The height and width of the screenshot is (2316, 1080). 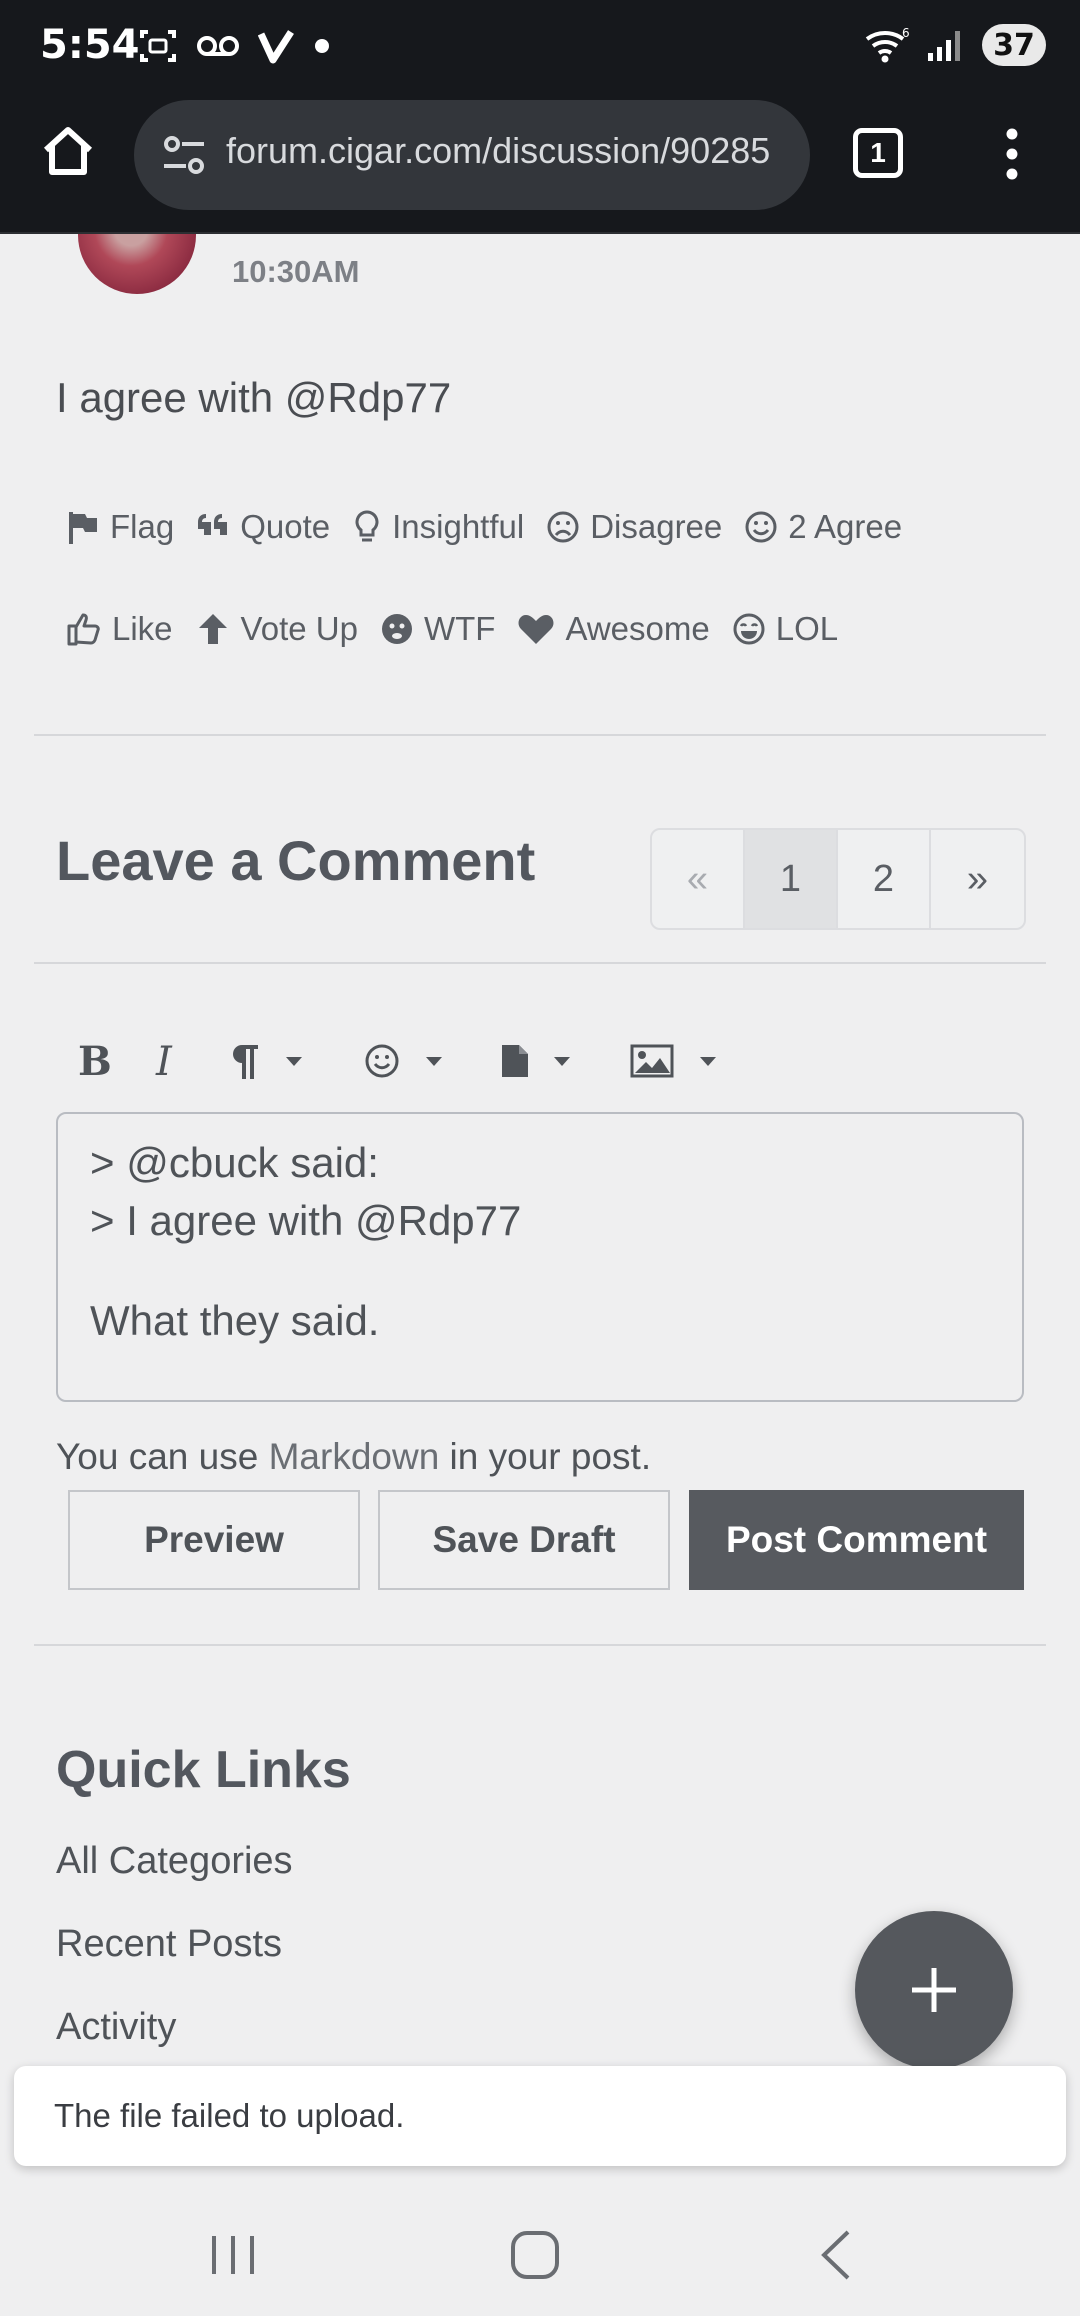 I want to click on reaction-label: 2 Agree, so click(x=845, y=526).